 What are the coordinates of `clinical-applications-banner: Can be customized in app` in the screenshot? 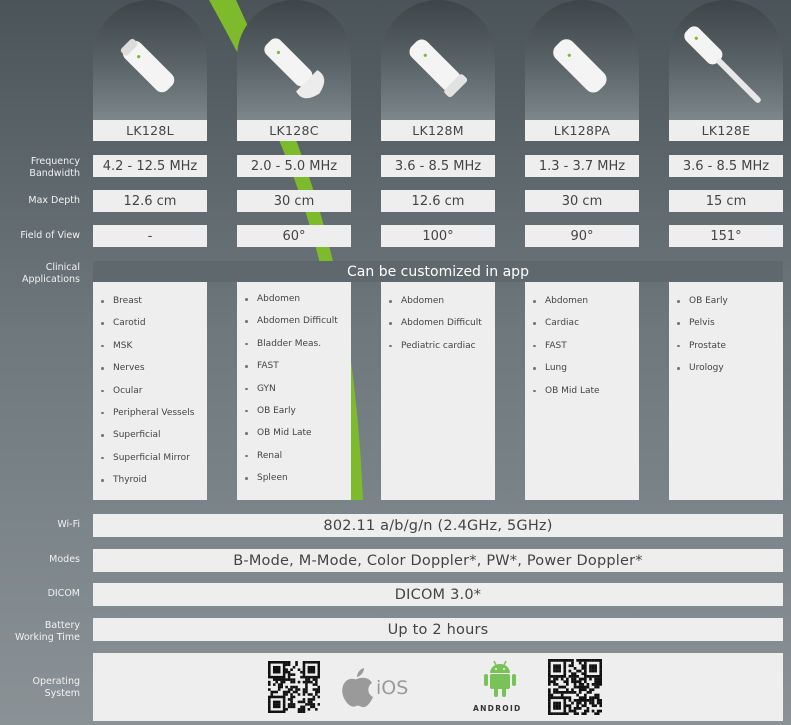 It's located at (438, 271).